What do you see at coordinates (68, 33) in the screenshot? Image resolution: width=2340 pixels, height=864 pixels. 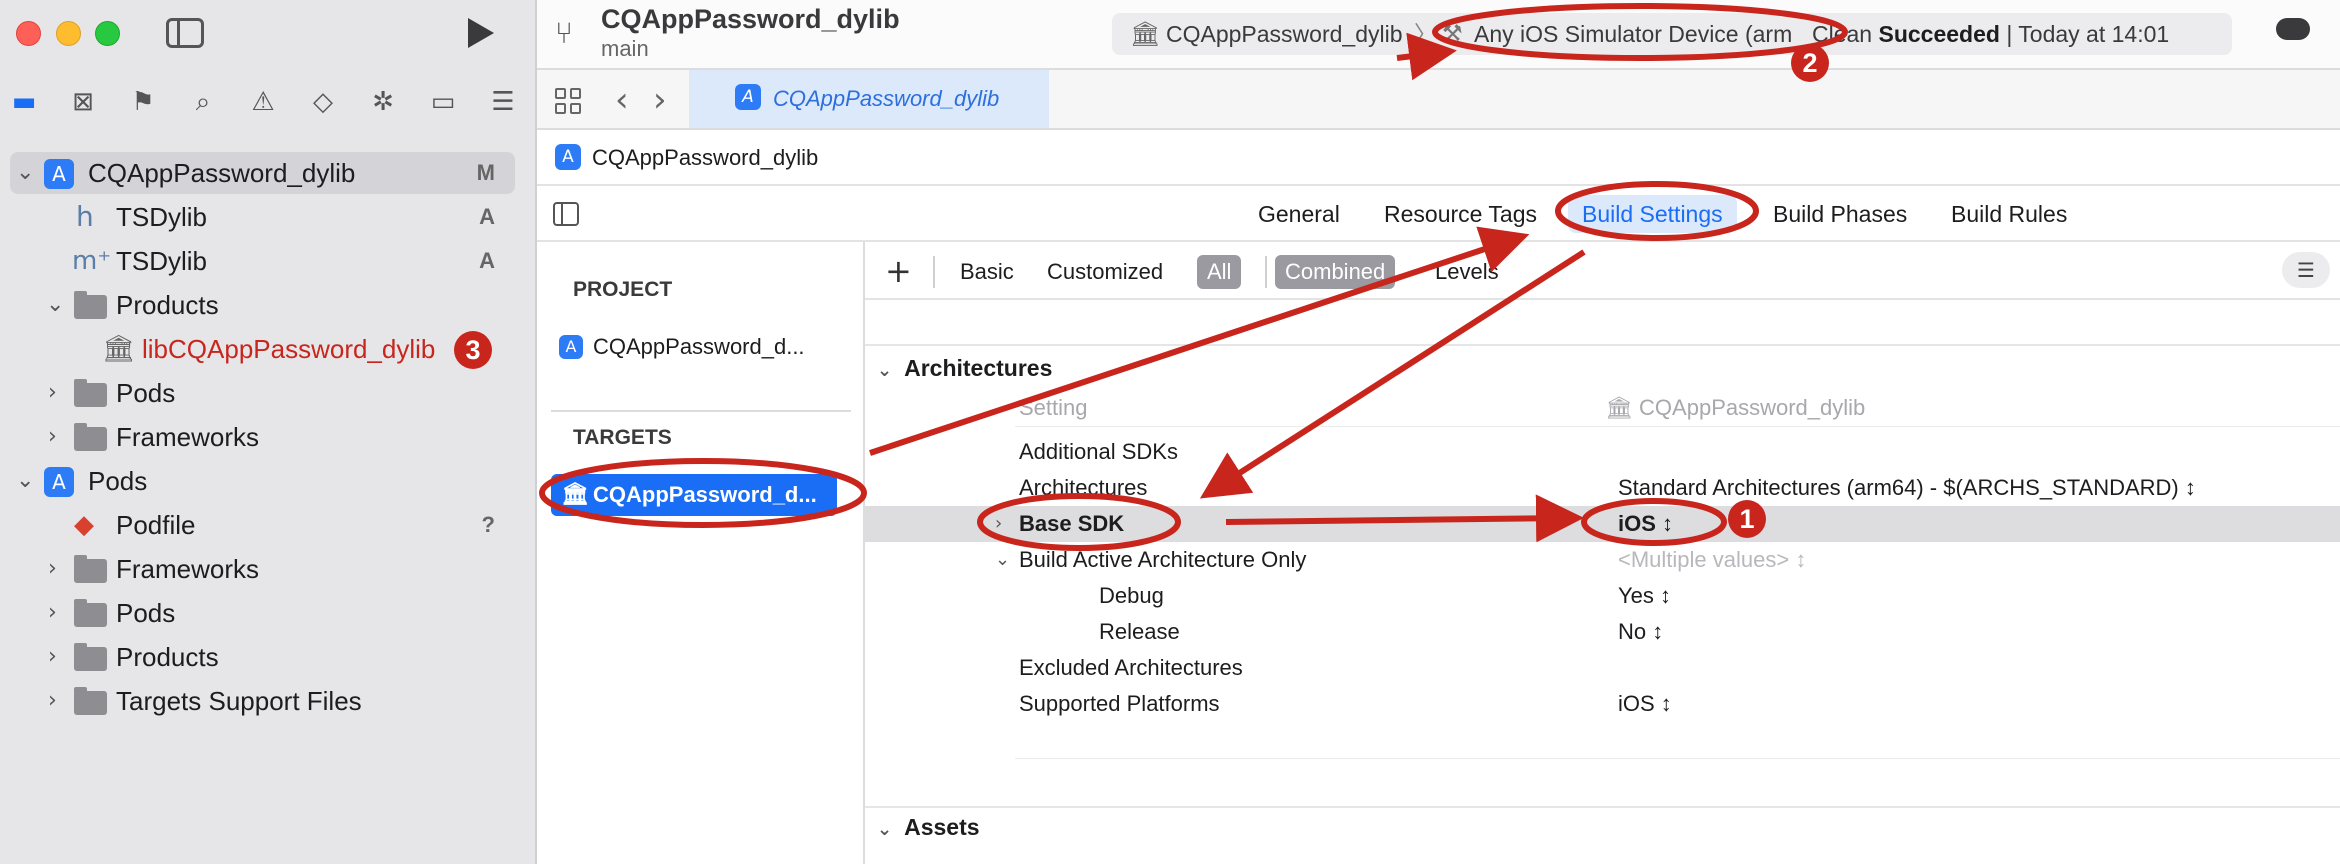 I see `minimize-window-button` at bounding box center [68, 33].